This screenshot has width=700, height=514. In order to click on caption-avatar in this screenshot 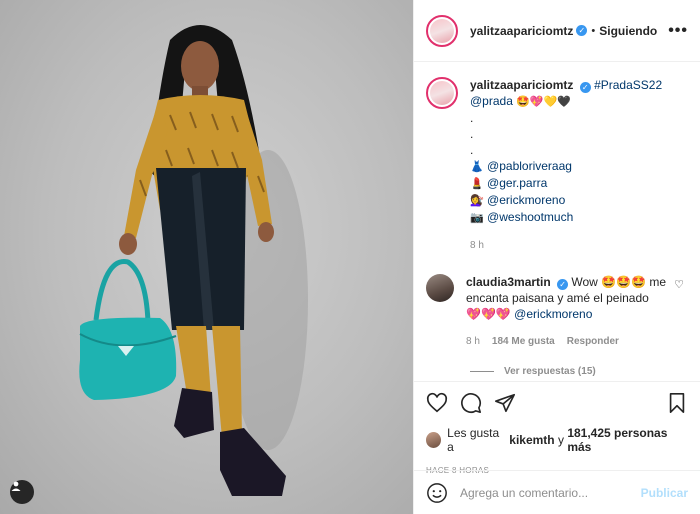, I will do `click(442, 93)`.